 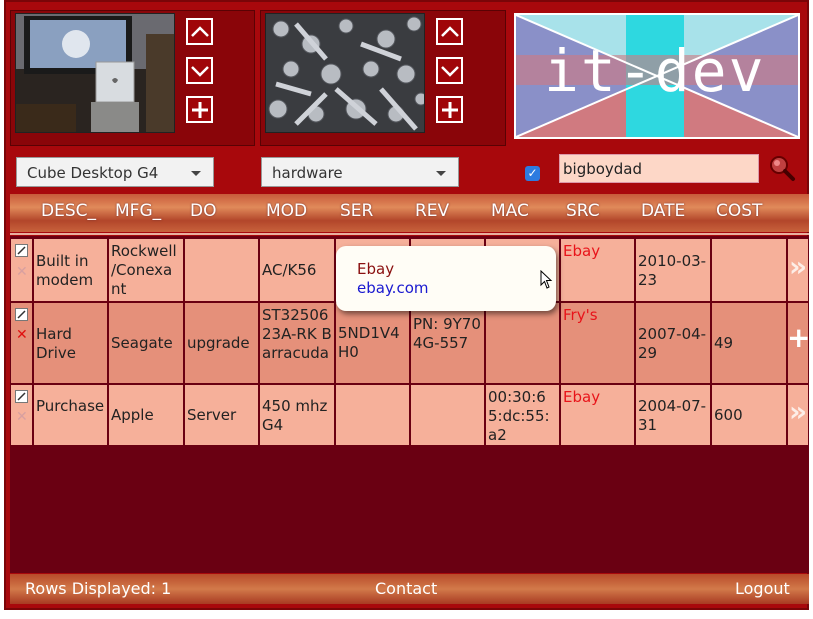 I want to click on desc-cell: Hard Drive, so click(x=70, y=343).